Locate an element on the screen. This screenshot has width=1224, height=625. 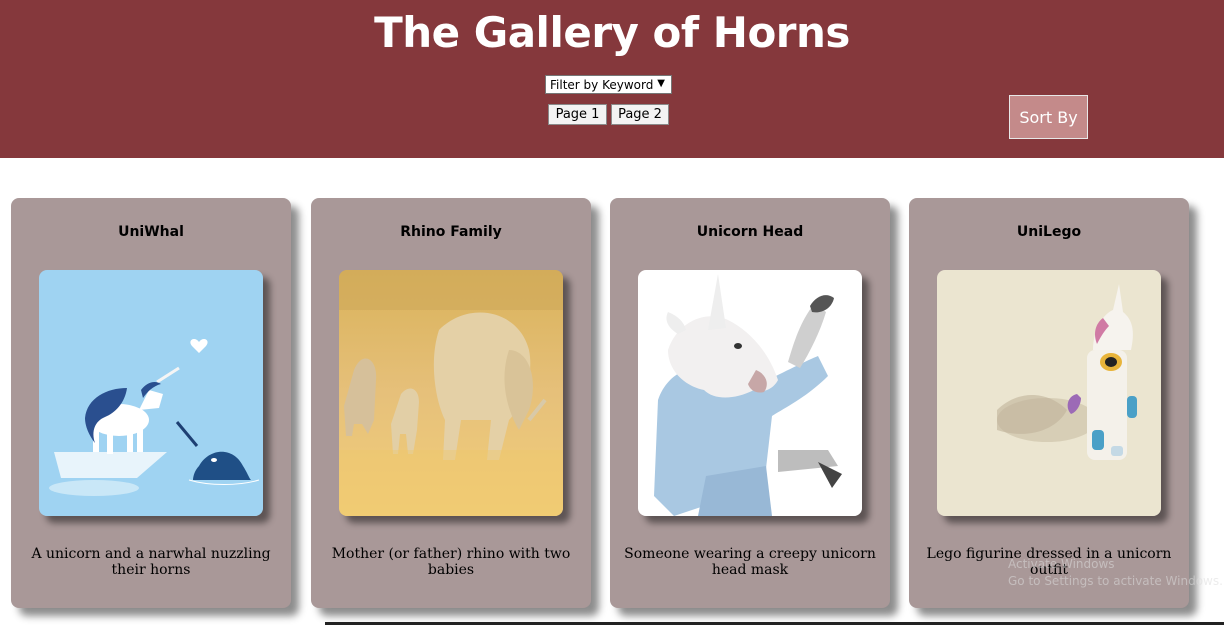
watermark-line-2: Go to Settings to activate Windows. is located at coordinates (1115, 581).